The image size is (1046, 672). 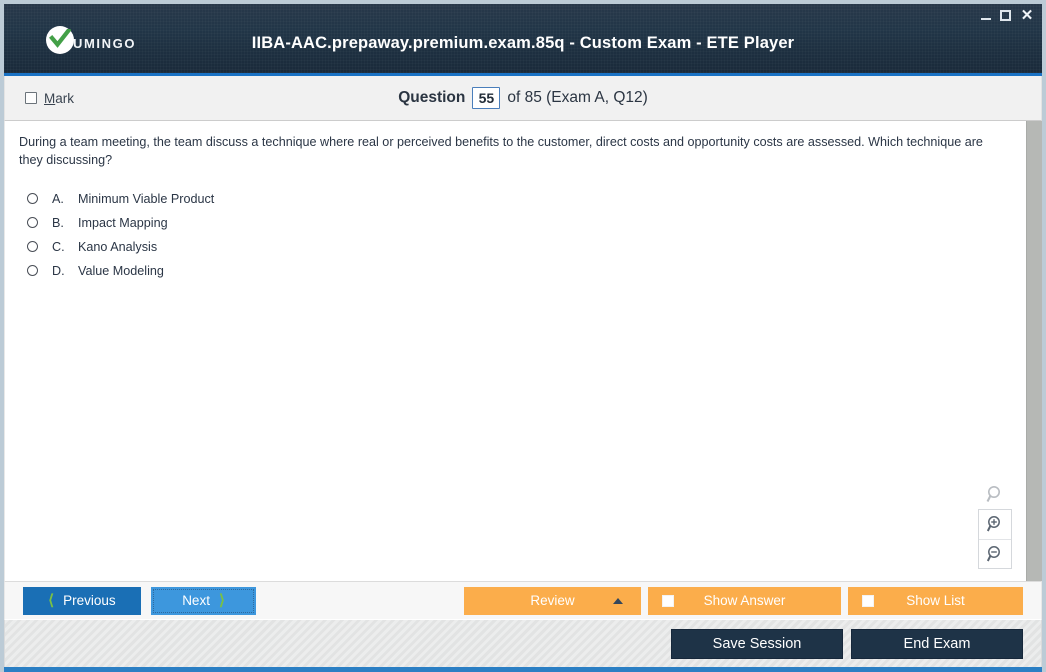 I want to click on mark-checkbox, so click(x=31, y=98).